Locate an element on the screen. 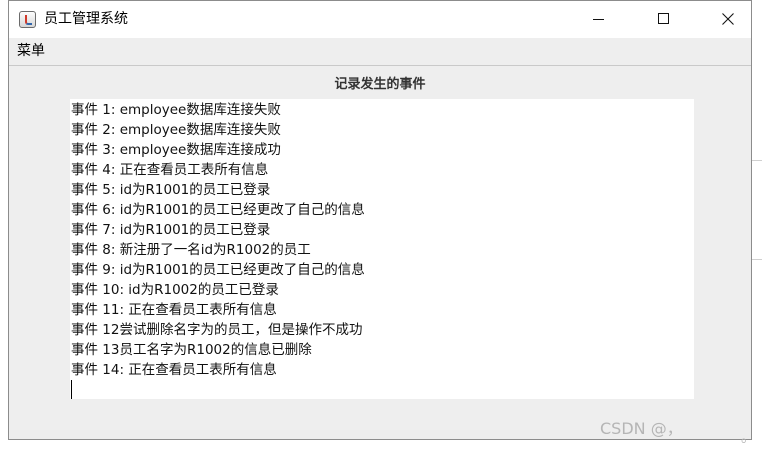  menu-item-main: 菜单 is located at coordinates (31, 51).